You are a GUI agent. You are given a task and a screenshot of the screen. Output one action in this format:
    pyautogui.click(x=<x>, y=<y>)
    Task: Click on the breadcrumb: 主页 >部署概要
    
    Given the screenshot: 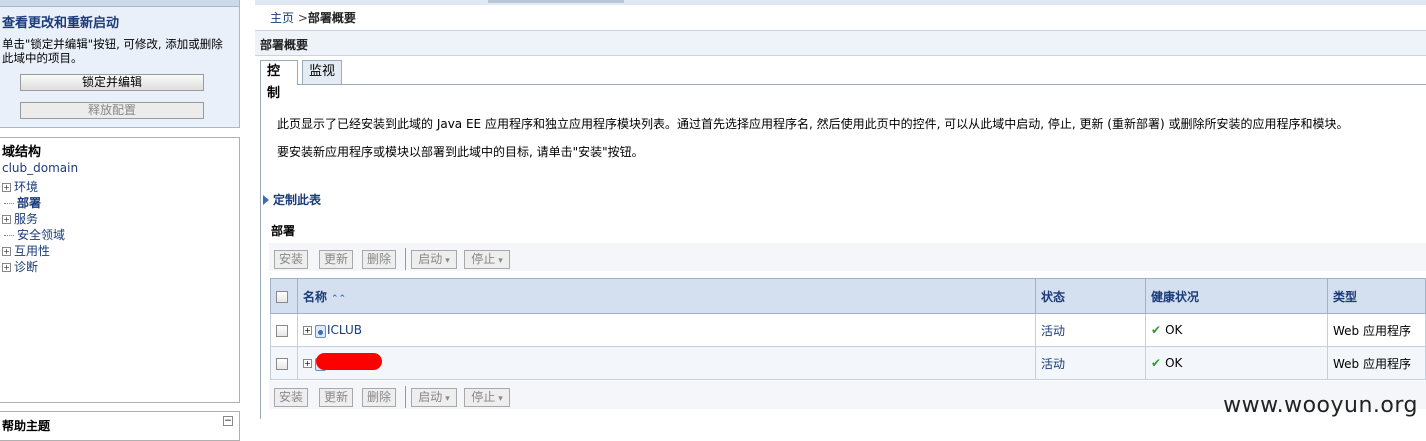 What is the action you would take?
    pyautogui.click(x=313, y=17)
    